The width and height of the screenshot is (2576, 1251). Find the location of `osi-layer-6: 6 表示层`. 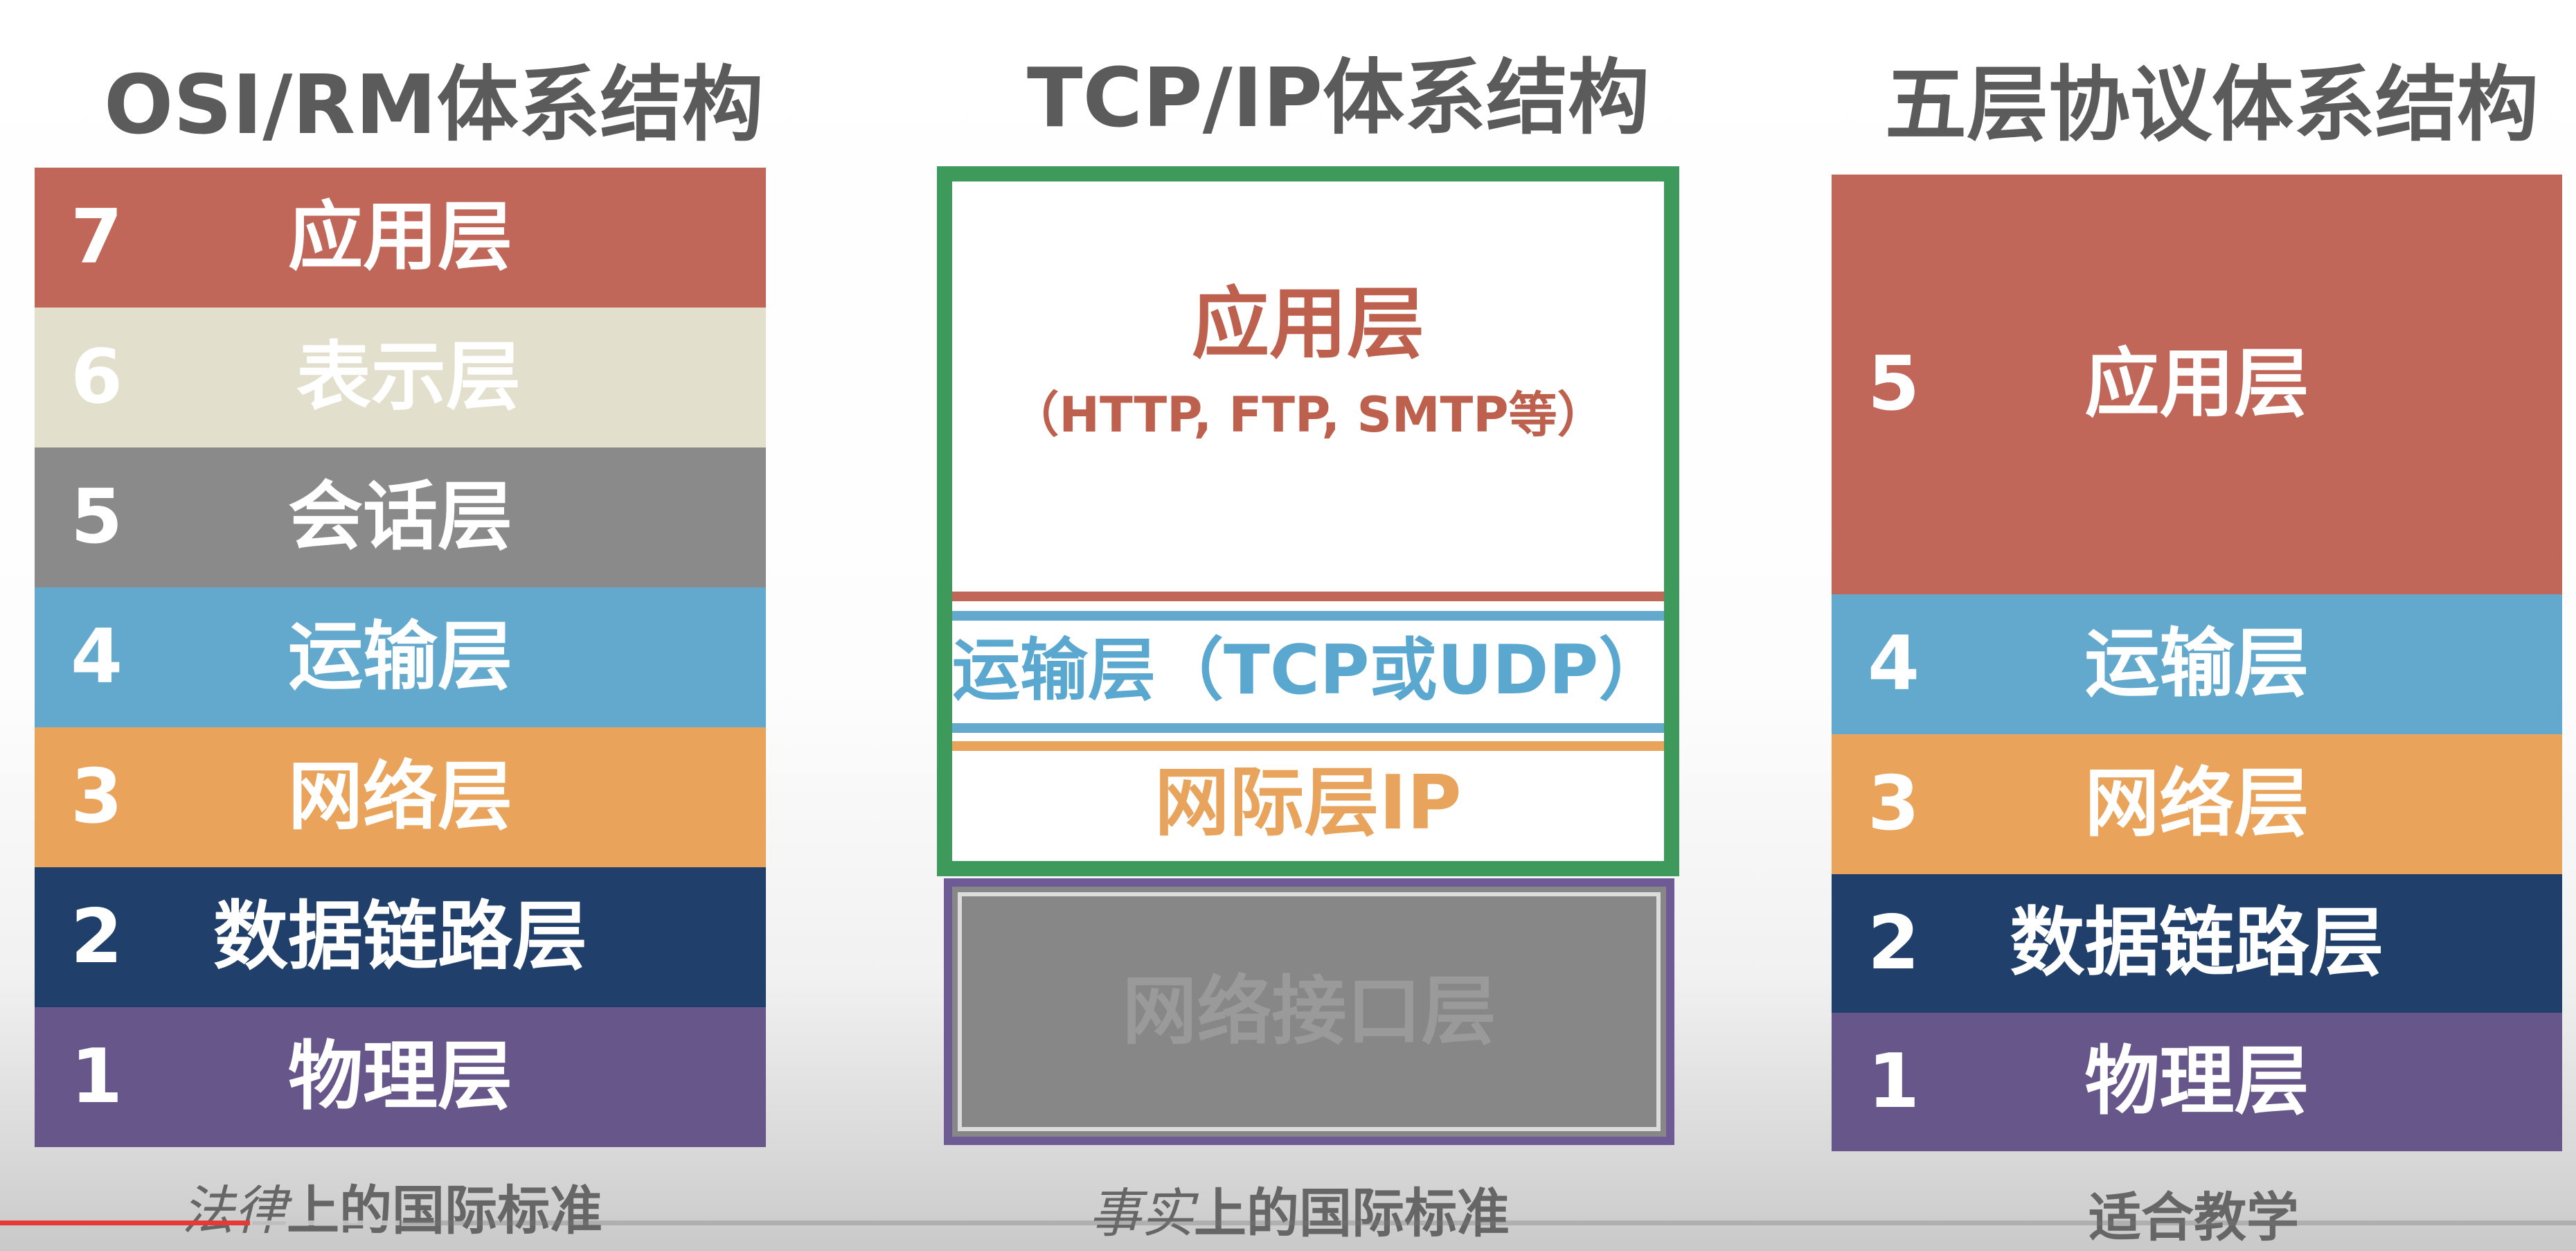

osi-layer-6: 6 表示层 is located at coordinates (401, 377).